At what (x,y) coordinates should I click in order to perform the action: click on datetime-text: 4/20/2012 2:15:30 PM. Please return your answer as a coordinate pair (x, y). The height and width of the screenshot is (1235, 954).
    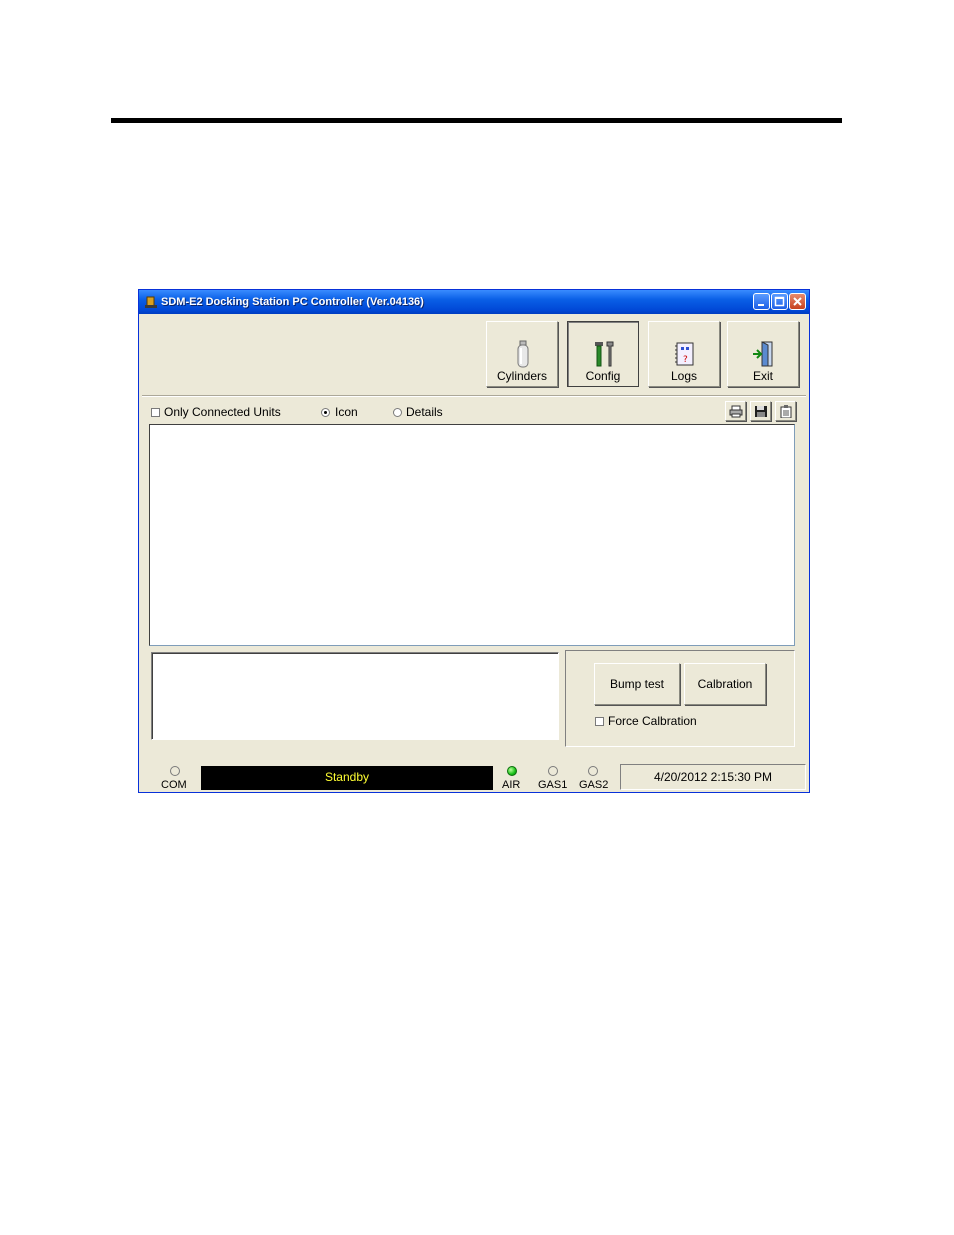
    Looking at the image, I should click on (713, 777).